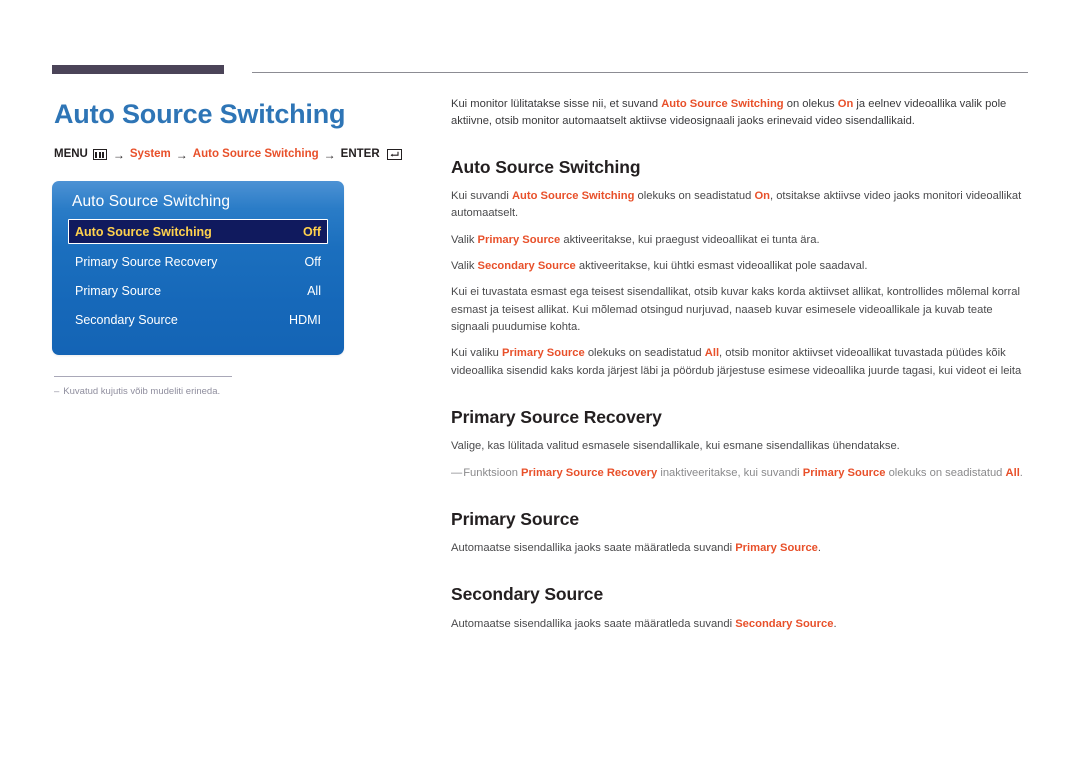 The height and width of the screenshot is (763, 1080). What do you see at coordinates (844, 472) in the screenshot?
I see `psr-note-highlight-2: Primary Source` at bounding box center [844, 472].